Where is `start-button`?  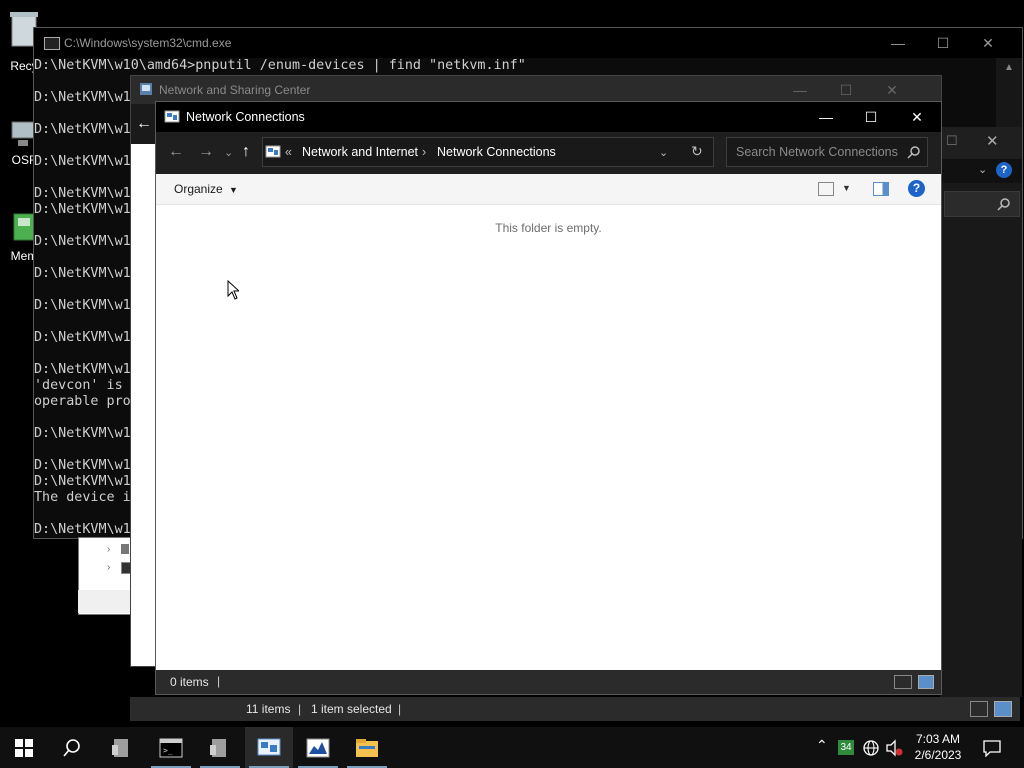
start-button is located at coordinates (24, 747).